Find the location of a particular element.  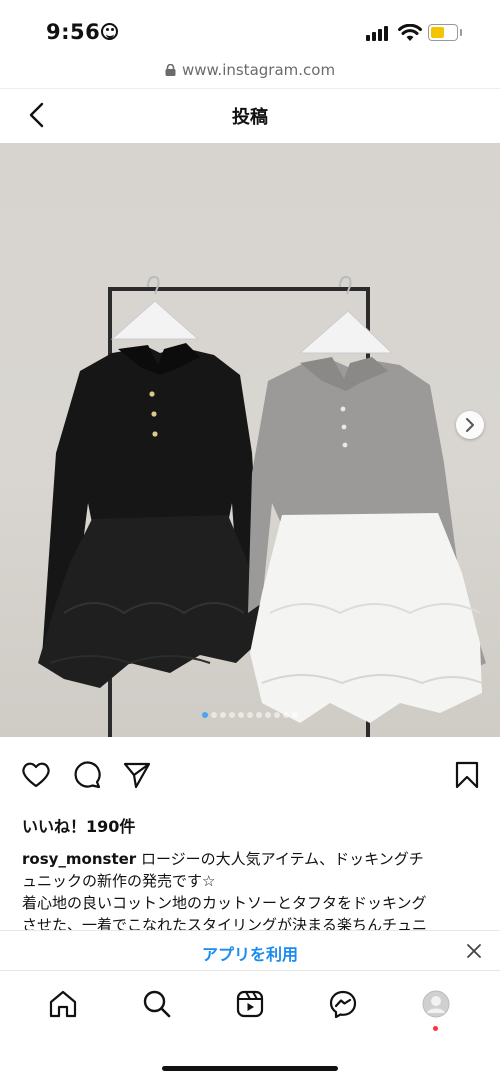

chevron-right-icon is located at coordinates (470, 425).